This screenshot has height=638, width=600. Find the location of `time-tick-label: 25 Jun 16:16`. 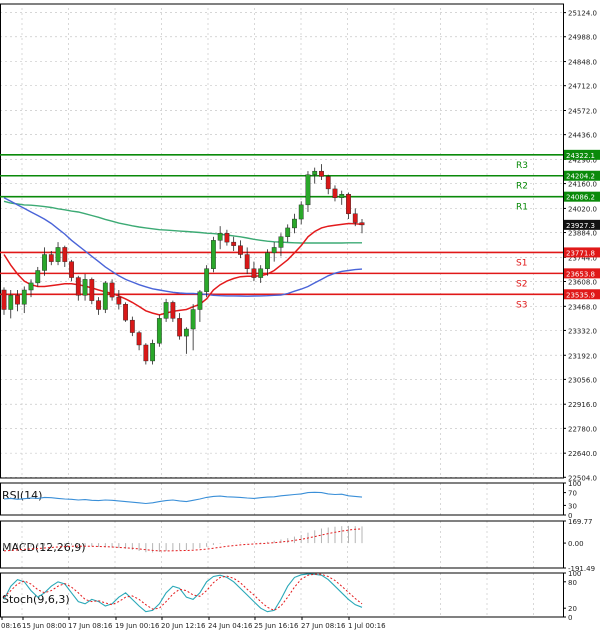

time-tick-label: 25 Jun 16:16 is located at coordinates (276, 626).